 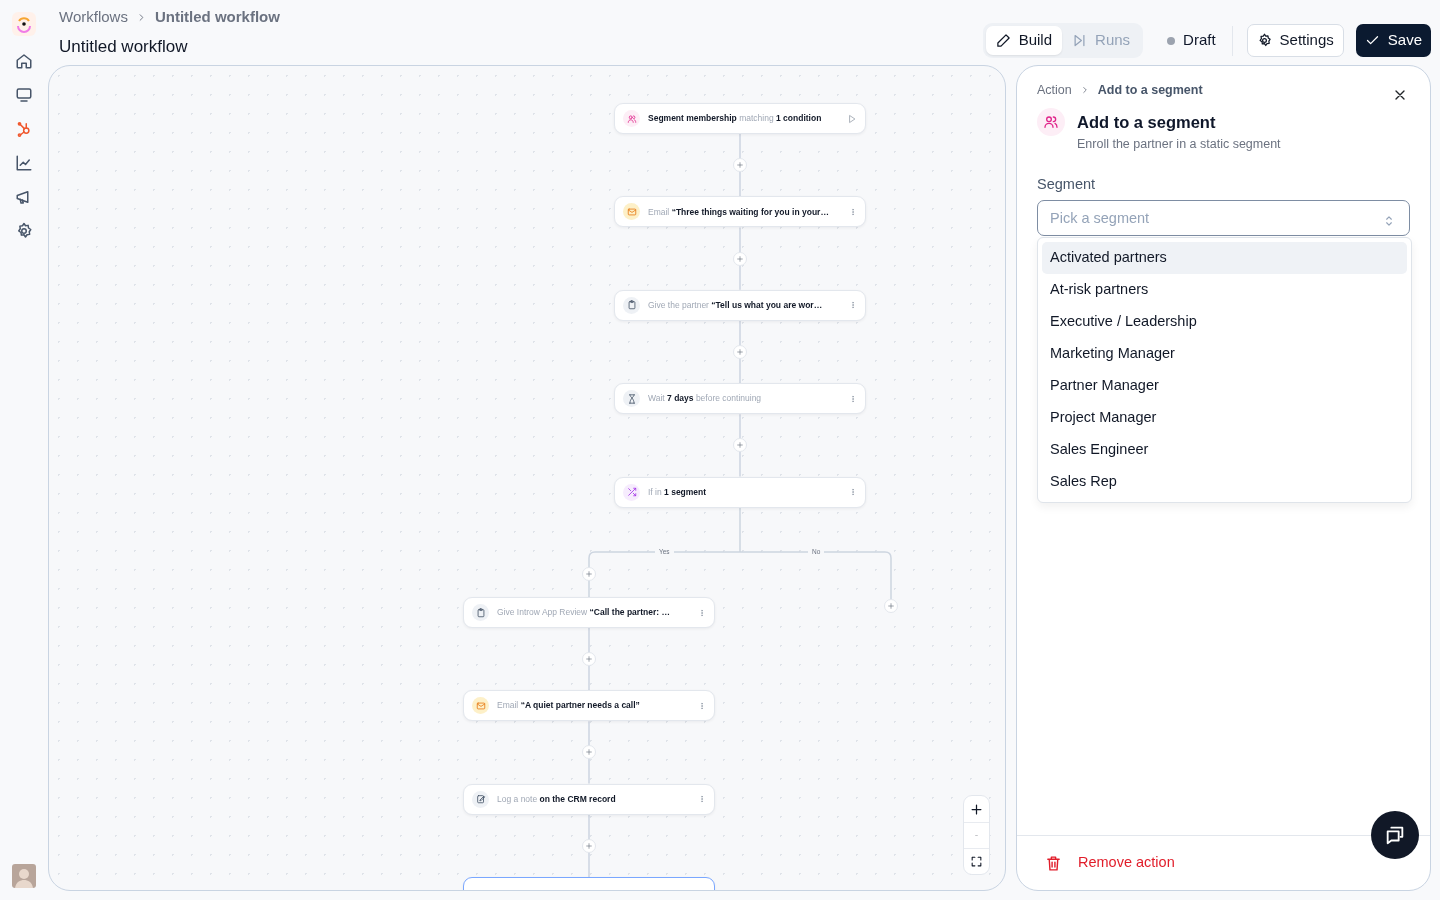 I want to click on remove-action-button: Remove action, so click(x=1110, y=863).